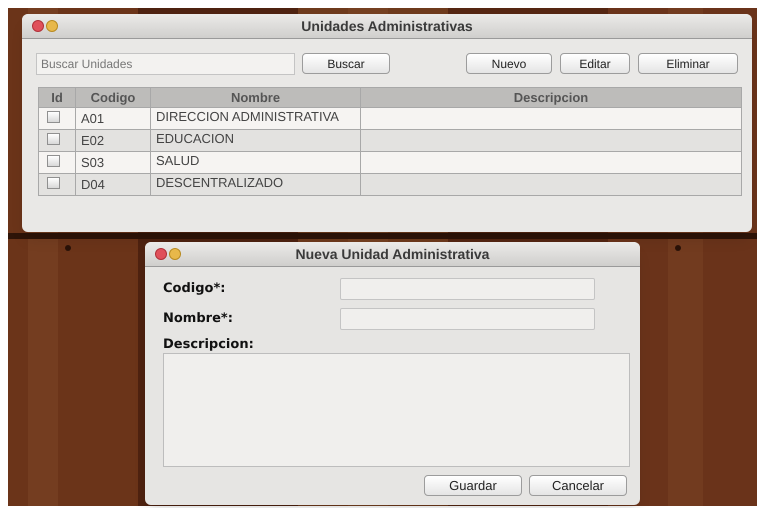 This screenshot has height=508, width=757. Describe the element at coordinates (387, 26) in the screenshot. I see `window-title: Unidades Administrativas` at that location.